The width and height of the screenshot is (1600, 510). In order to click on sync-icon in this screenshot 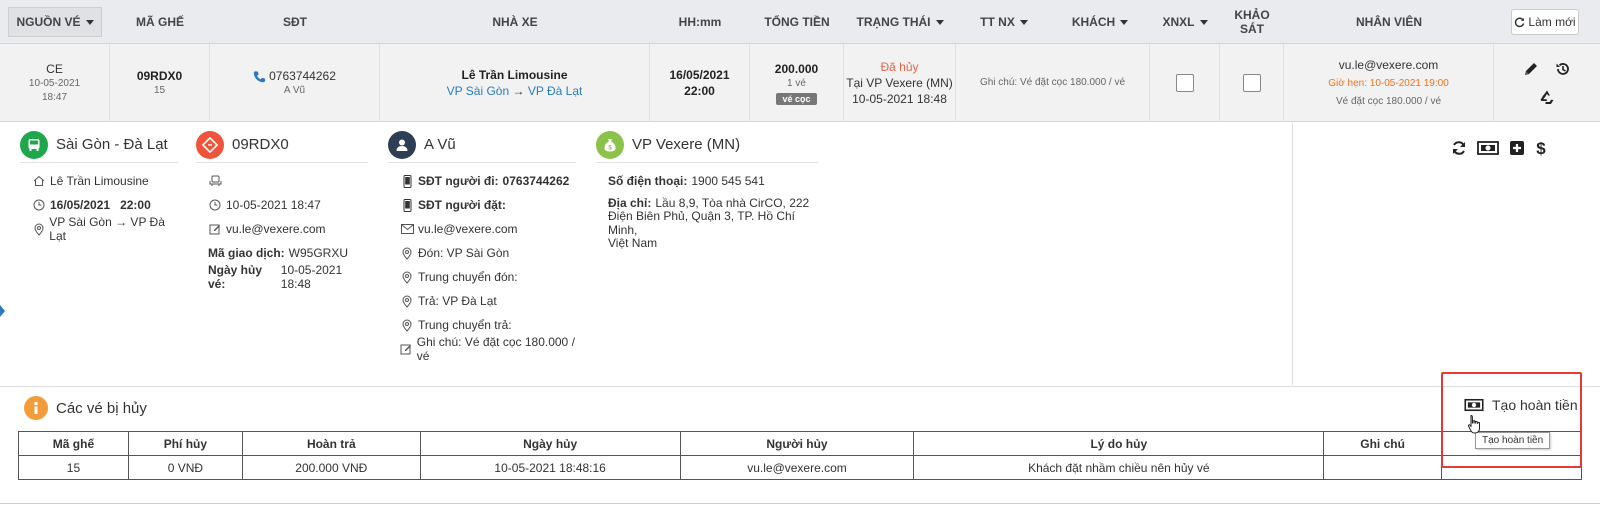, I will do `click(1459, 148)`.